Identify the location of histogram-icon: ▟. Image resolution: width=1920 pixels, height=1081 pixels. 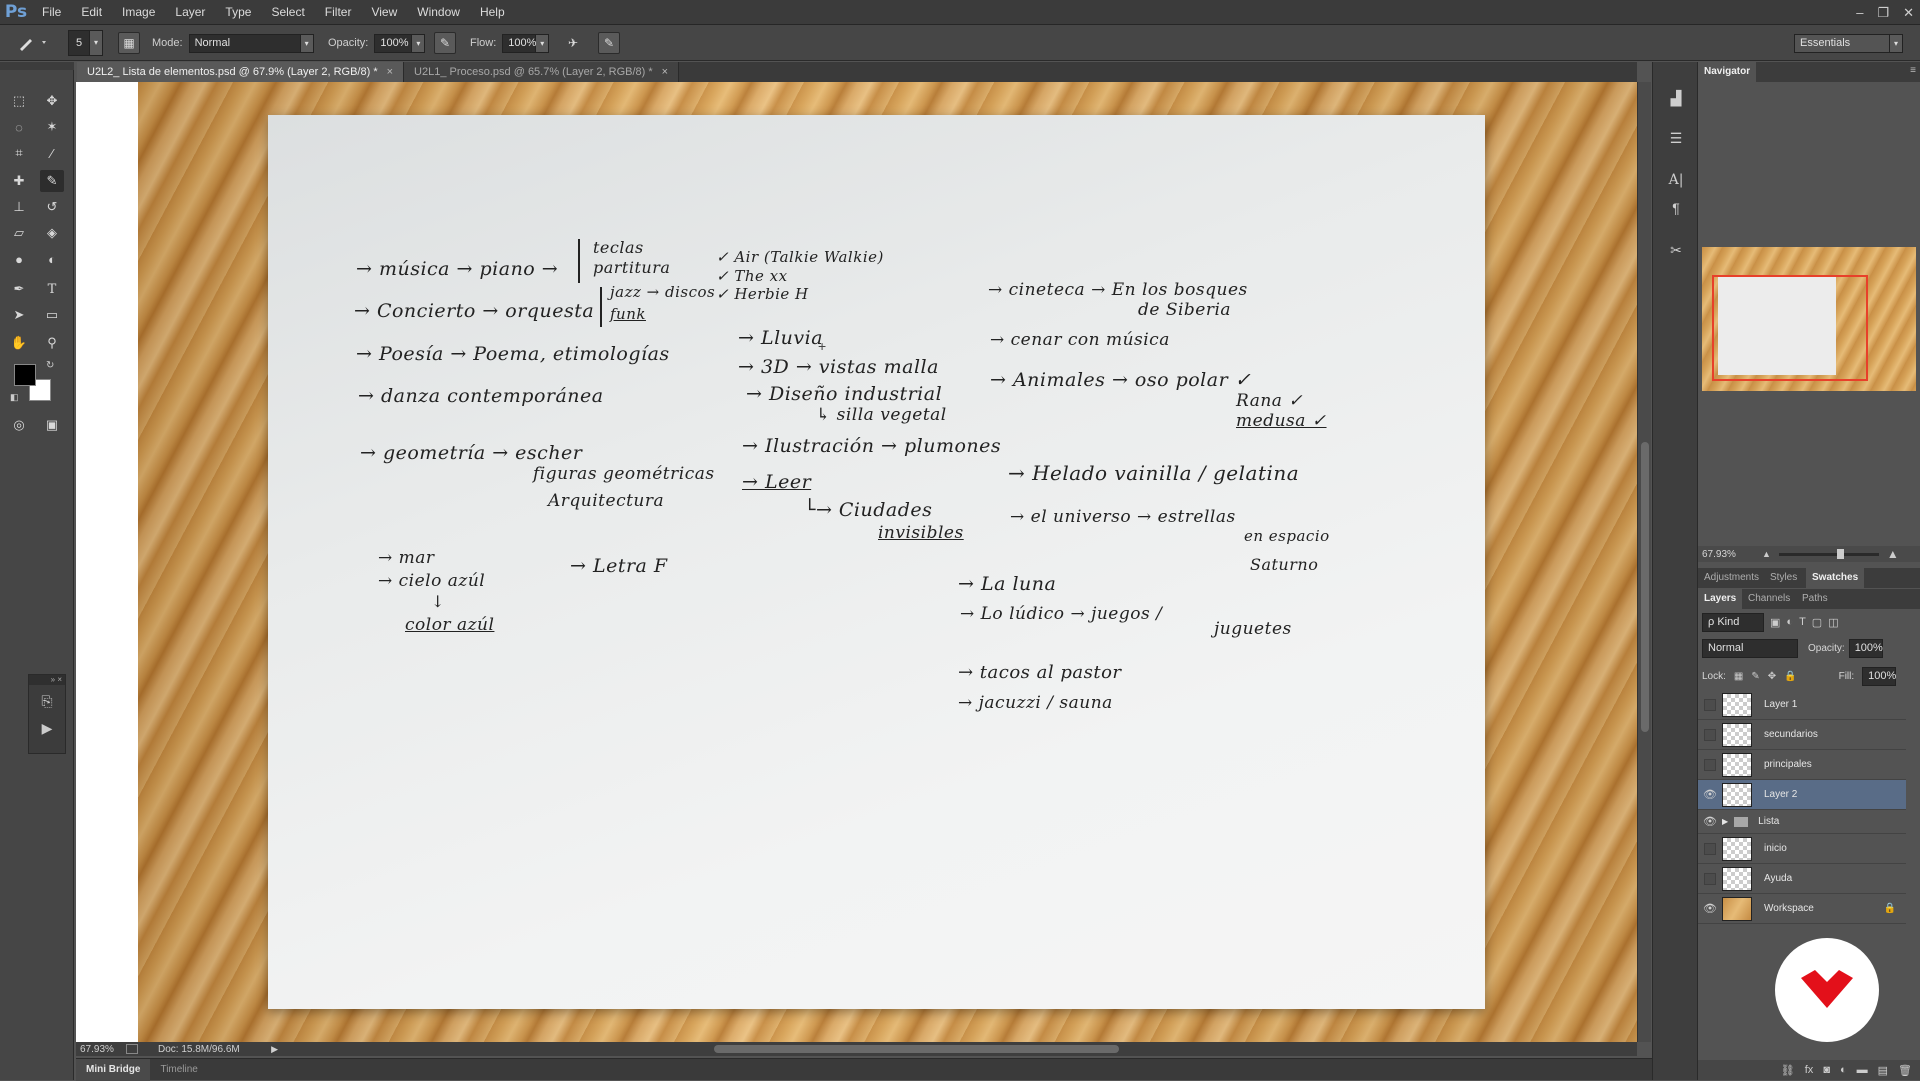
(1676, 98).